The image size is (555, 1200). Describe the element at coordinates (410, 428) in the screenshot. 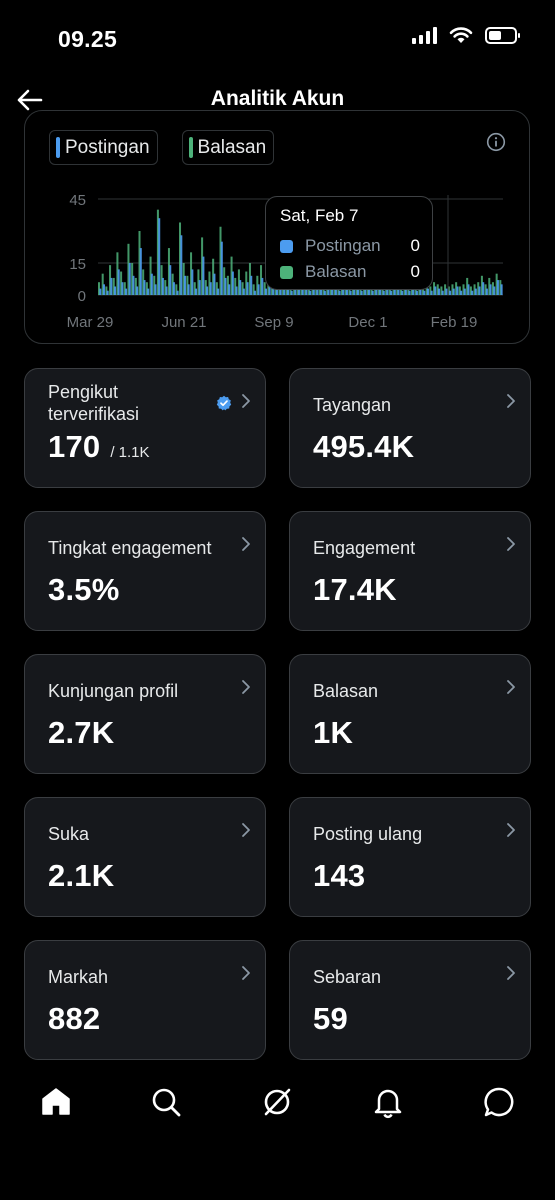

I see `card-tayangan: Tayangan 495.4K` at that location.